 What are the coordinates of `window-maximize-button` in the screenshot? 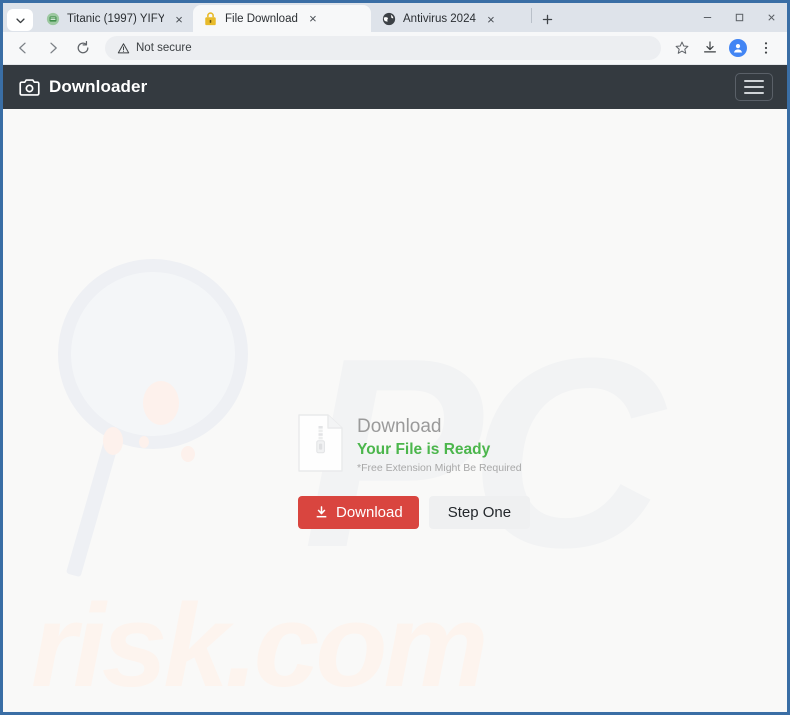 It's located at (739, 17).